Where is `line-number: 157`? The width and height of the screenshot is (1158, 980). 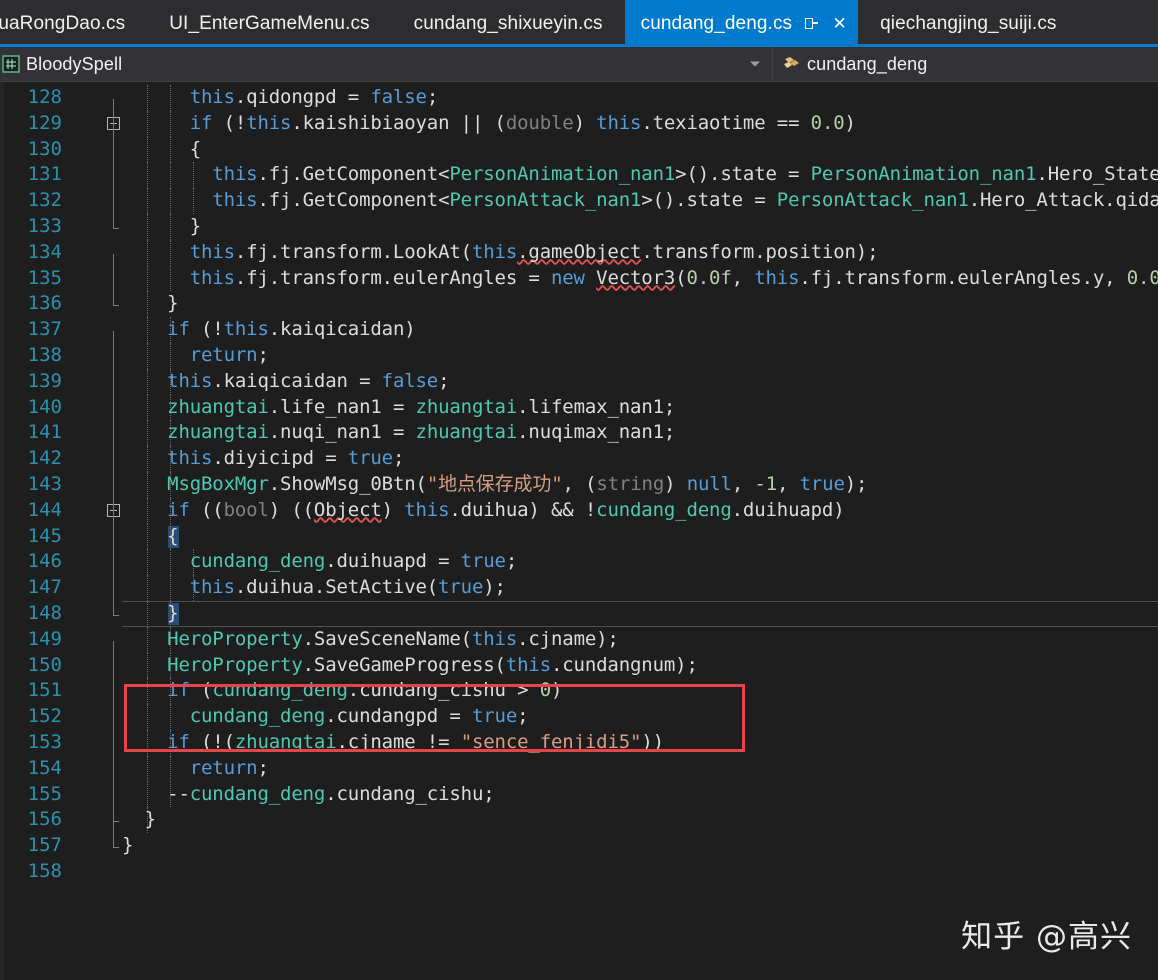 line-number: 157 is located at coordinates (44, 845).